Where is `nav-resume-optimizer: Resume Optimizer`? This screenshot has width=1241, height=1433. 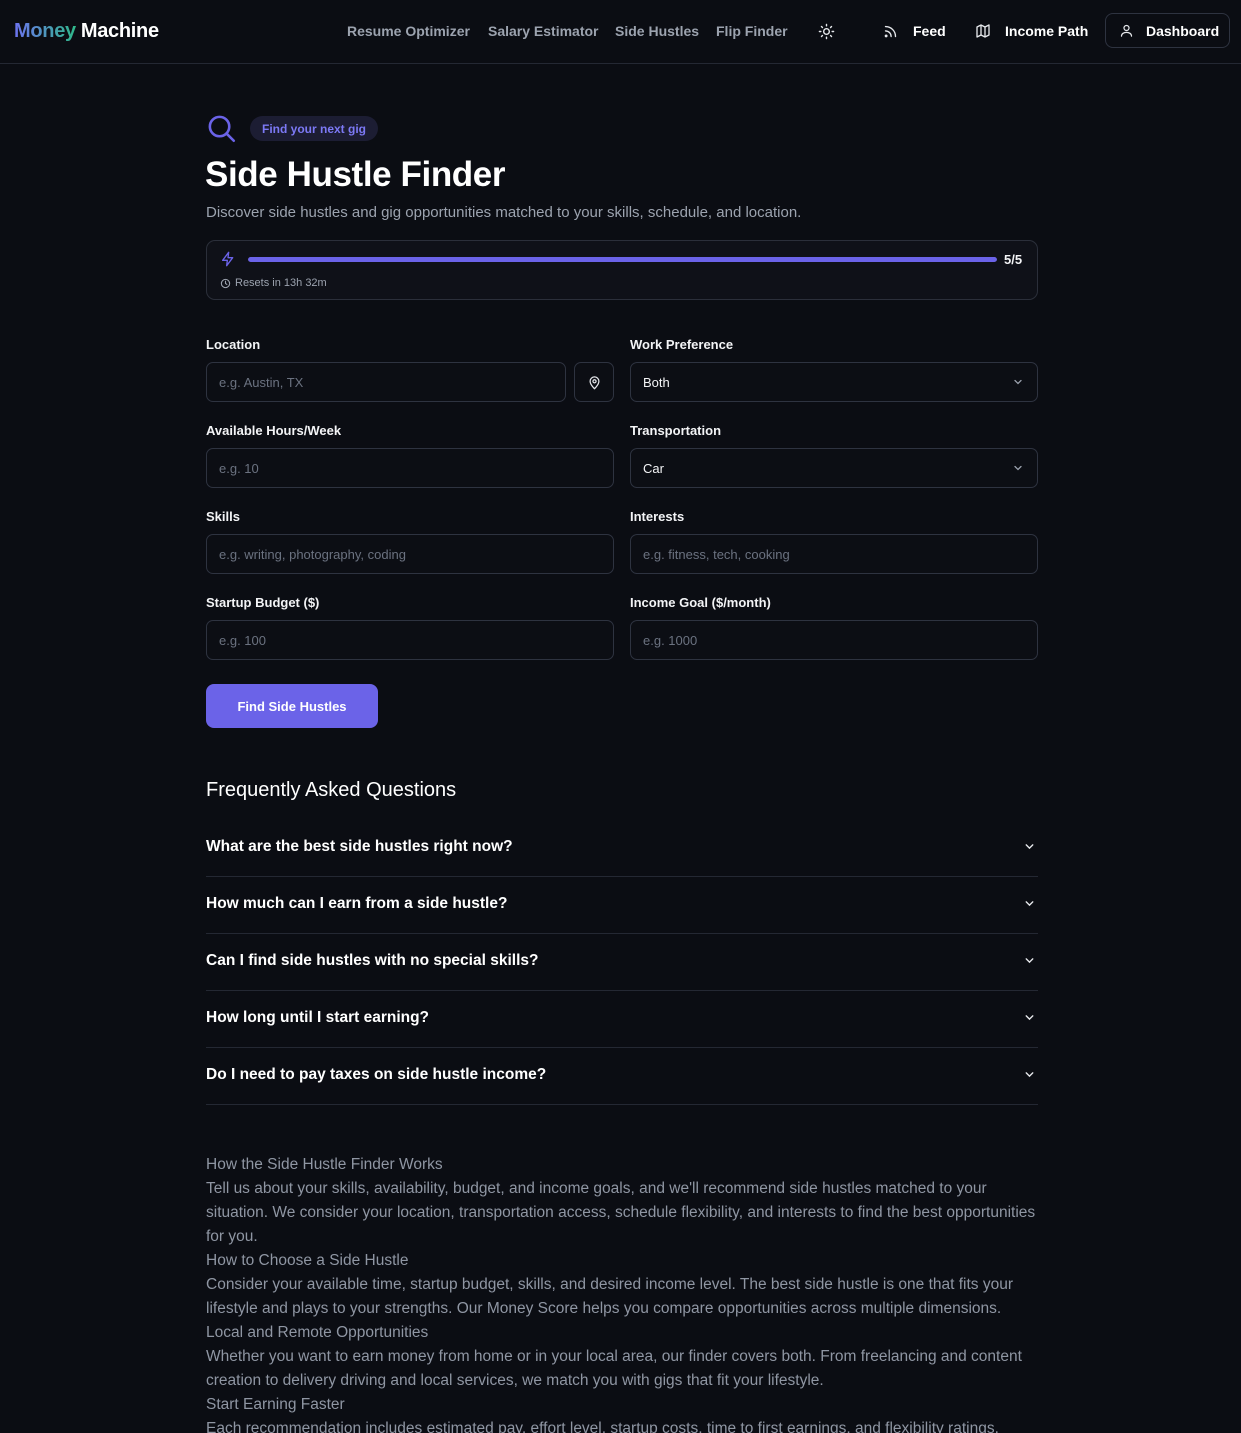
nav-resume-optimizer: Resume Optimizer is located at coordinates (408, 31).